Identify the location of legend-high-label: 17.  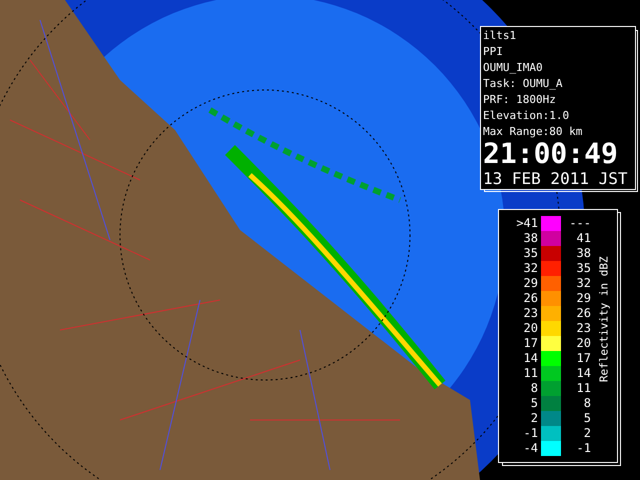
(583, 358).